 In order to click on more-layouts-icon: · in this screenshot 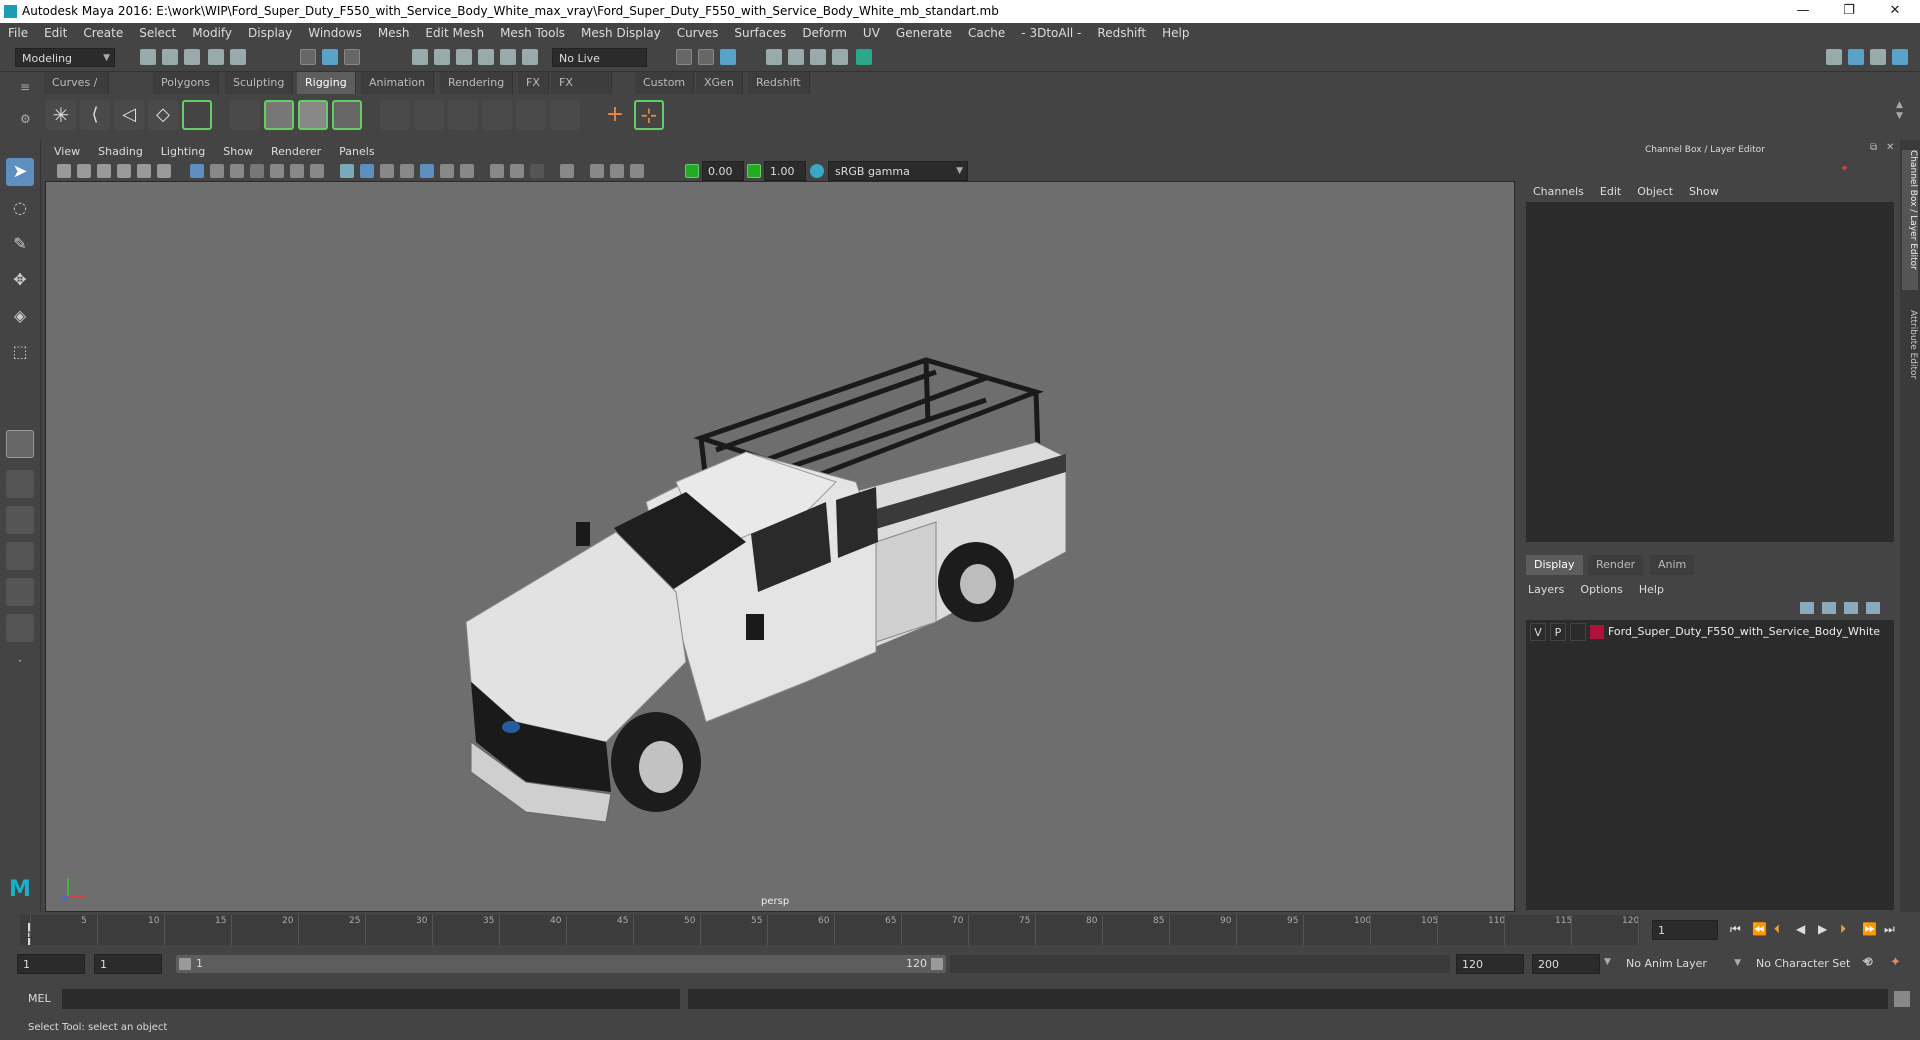, I will do `click(20, 664)`.